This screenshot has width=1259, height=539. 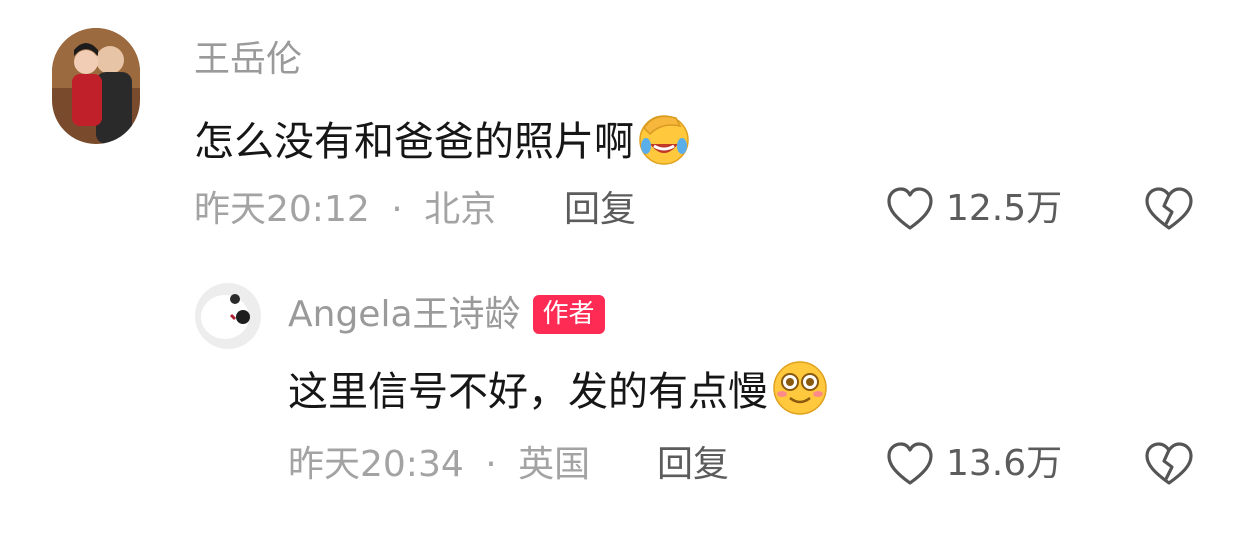 I want to click on crying-laughing-facepalm-emoji-icon, so click(x=664, y=141).